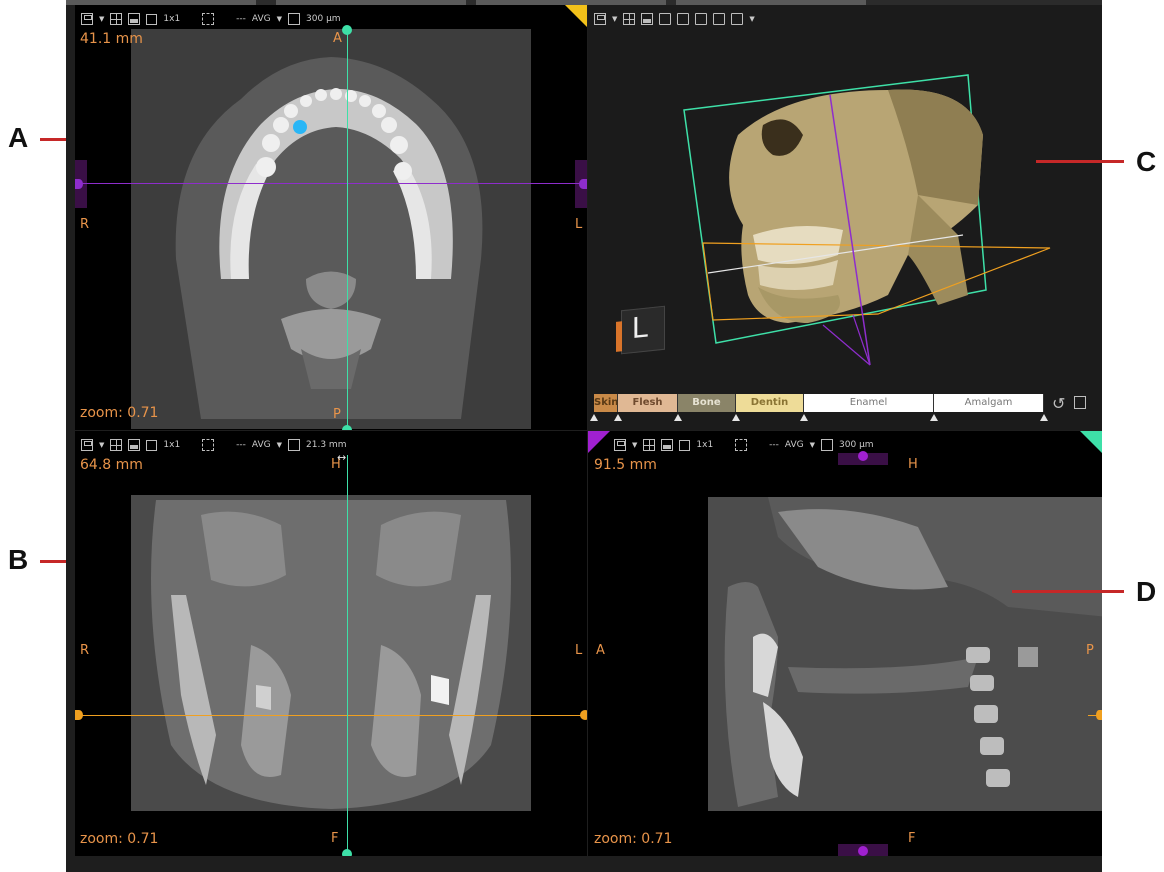  I want to click on axial-bottom-orientation: P, so click(337, 414).